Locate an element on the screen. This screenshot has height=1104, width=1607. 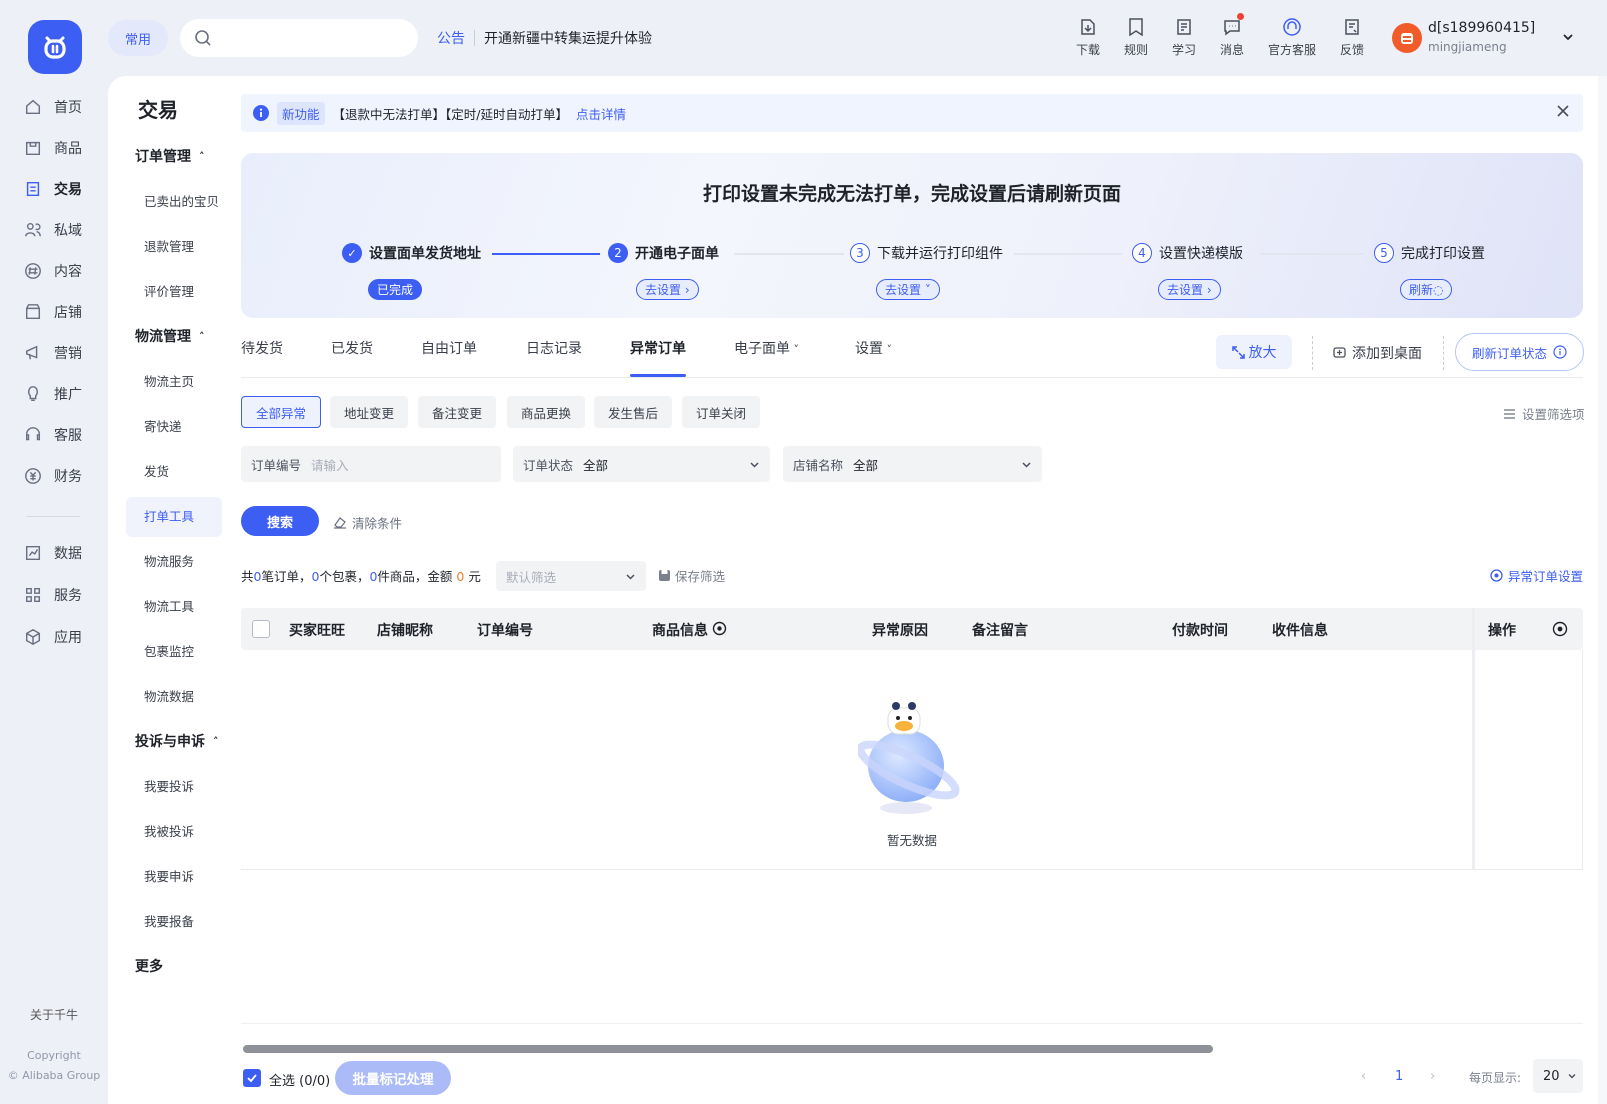
order-number-field: 订单编号 请输入 is located at coordinates (371, 464).